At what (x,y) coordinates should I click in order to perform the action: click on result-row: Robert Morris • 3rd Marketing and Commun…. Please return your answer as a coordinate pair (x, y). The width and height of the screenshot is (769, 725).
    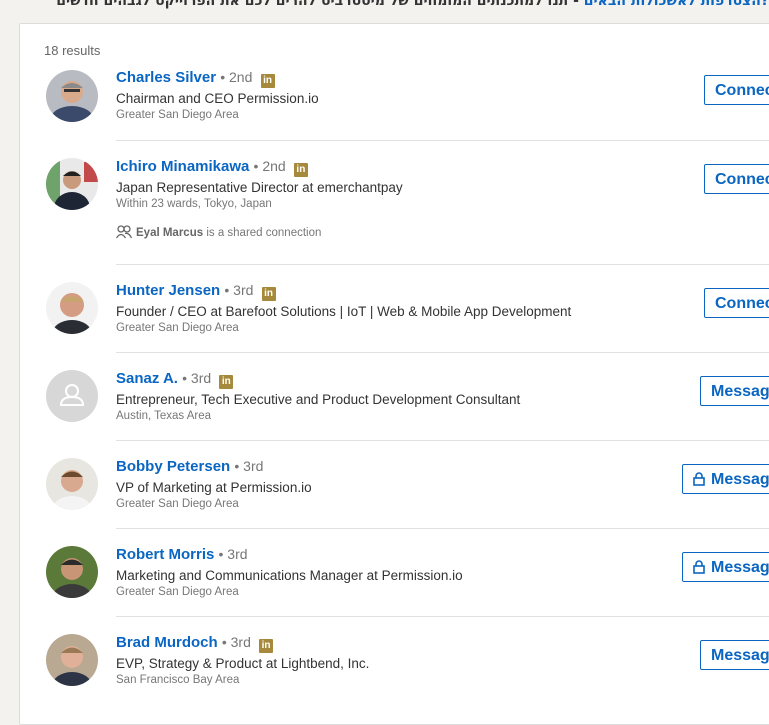
    Looking at the image, I should click on (394, 573).